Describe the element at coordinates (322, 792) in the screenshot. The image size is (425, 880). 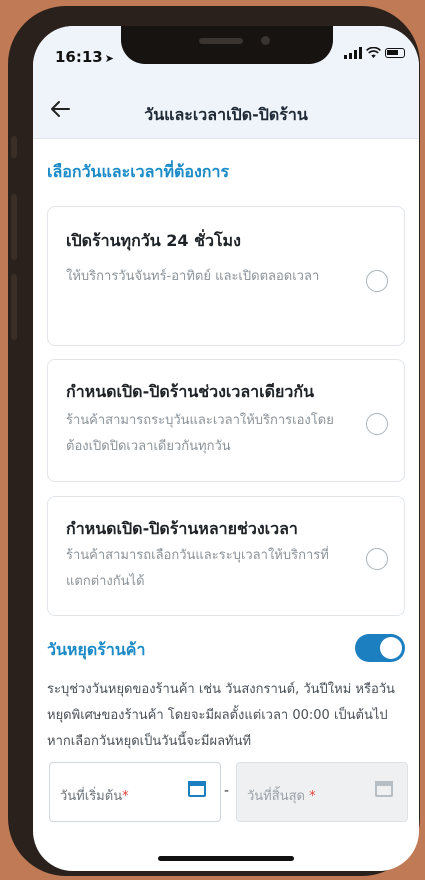
I see `end-date-field: วันที่สิ้นสุด *` at that location.